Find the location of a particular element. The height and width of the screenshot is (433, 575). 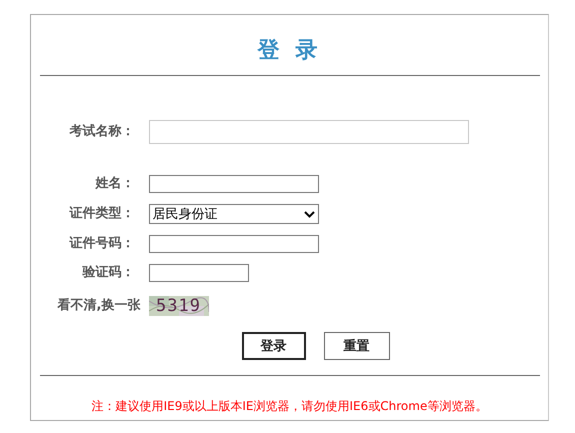

page-title: 登 录 is located at coordinates (290, 51).